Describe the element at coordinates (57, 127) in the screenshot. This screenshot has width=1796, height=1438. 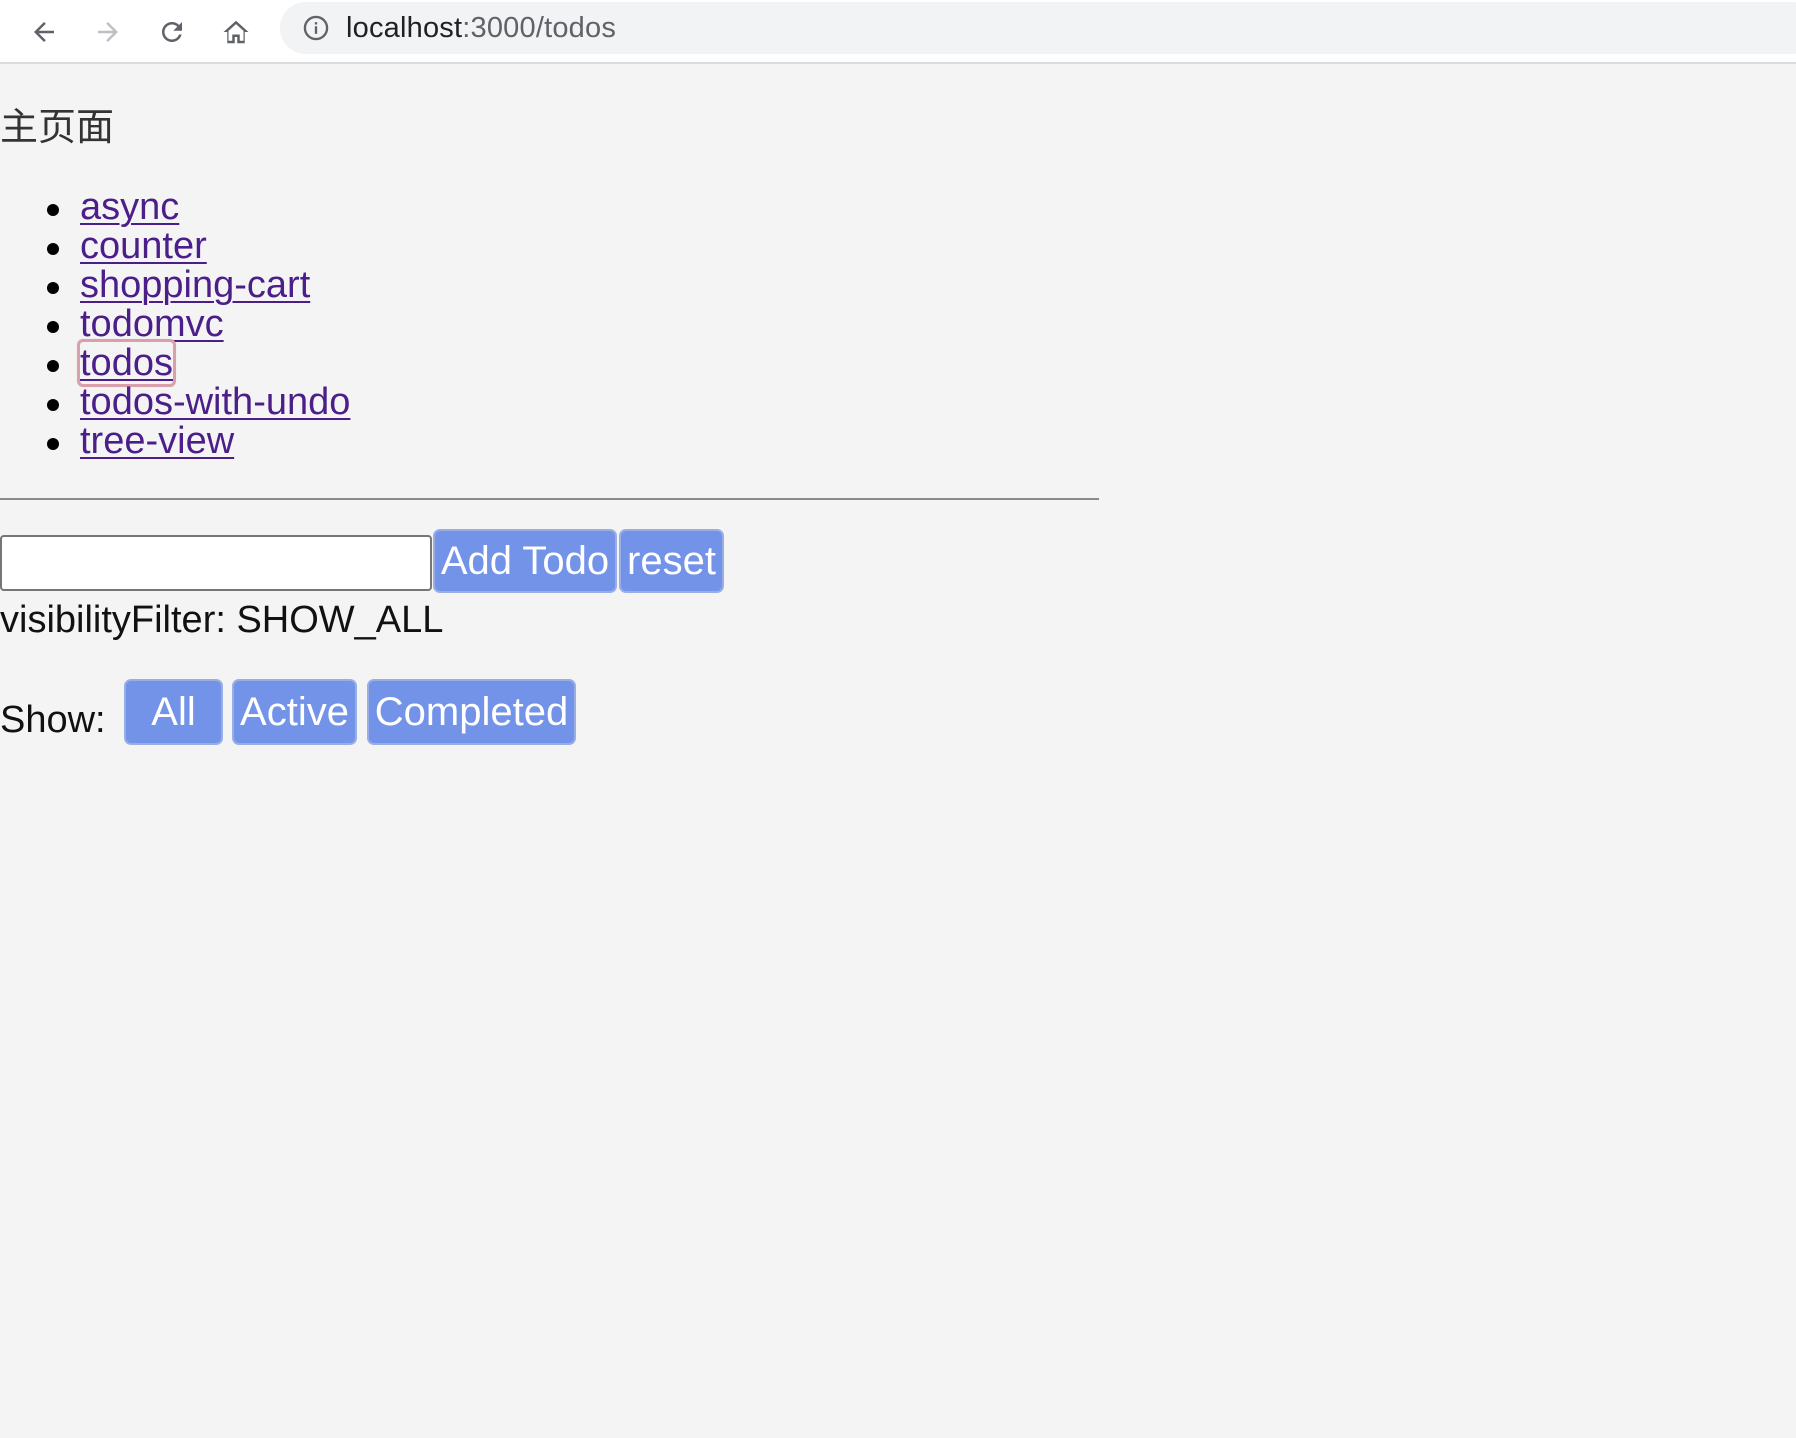
I see `page-title: 主页面` at that location.